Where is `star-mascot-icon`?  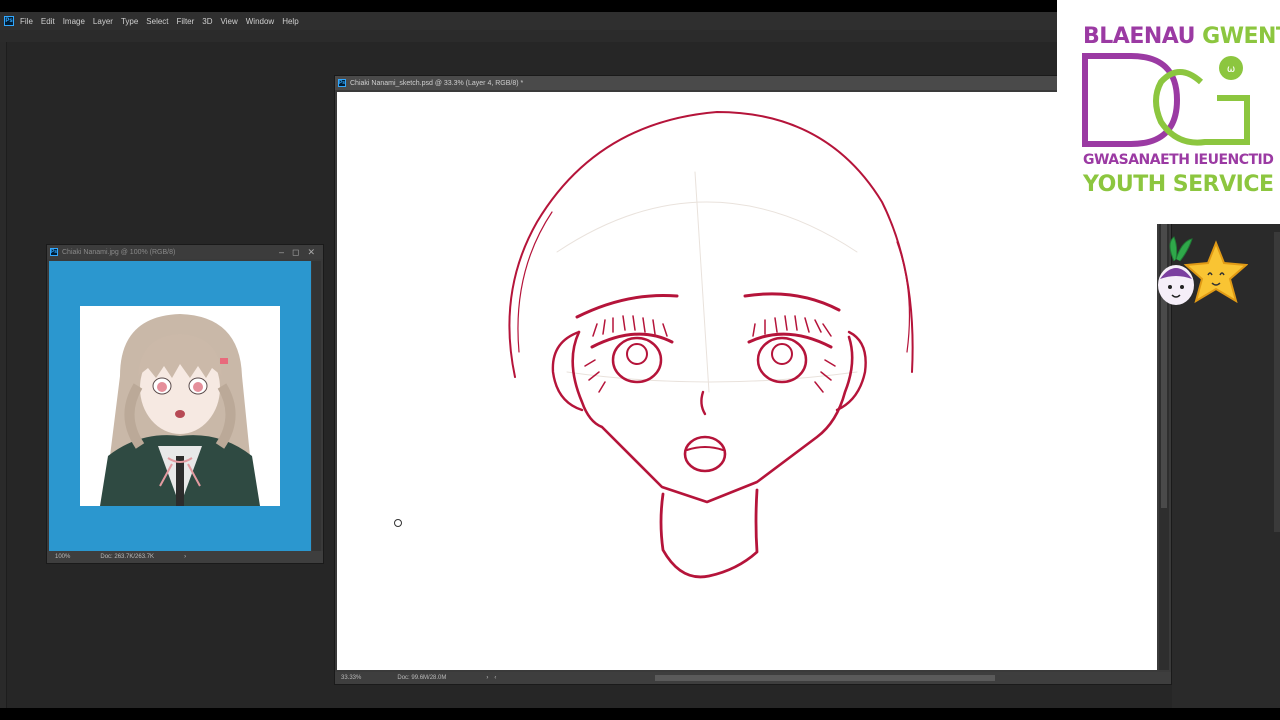
star-mascot-icon is located at coordinates (1215, 272).